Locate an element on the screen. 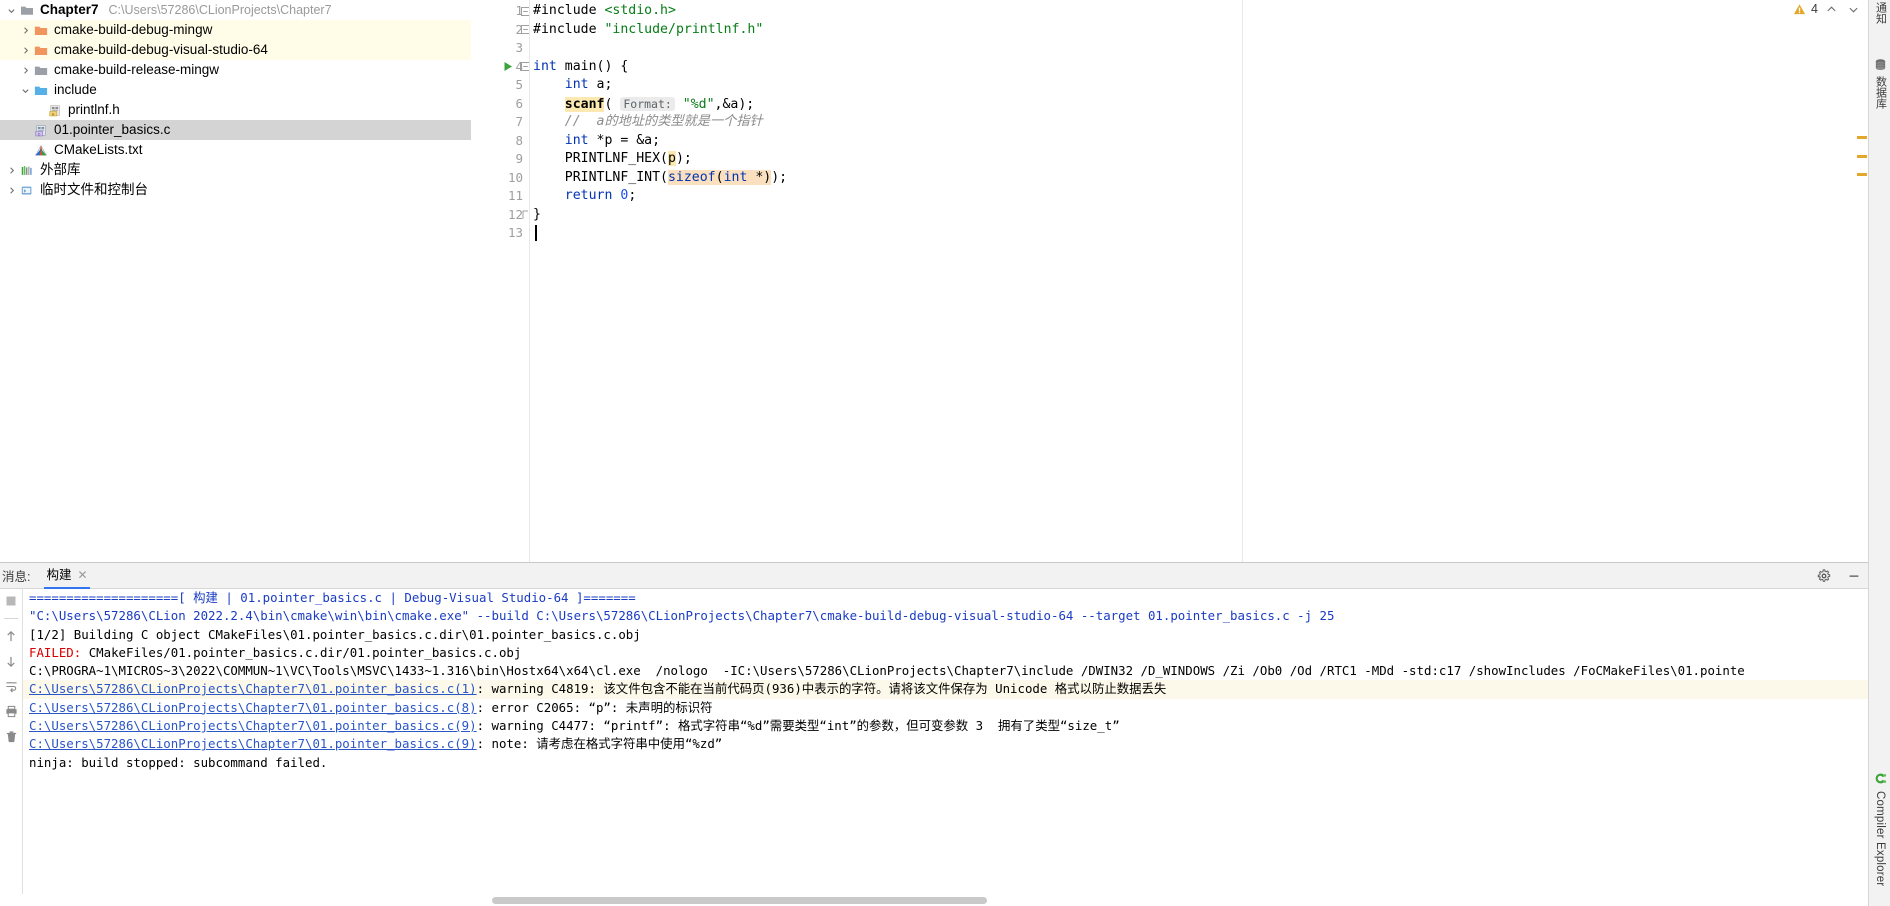 The height and width of the screenshot is (906, 1890). code-line: int a; is located at coordinates (573, 85).